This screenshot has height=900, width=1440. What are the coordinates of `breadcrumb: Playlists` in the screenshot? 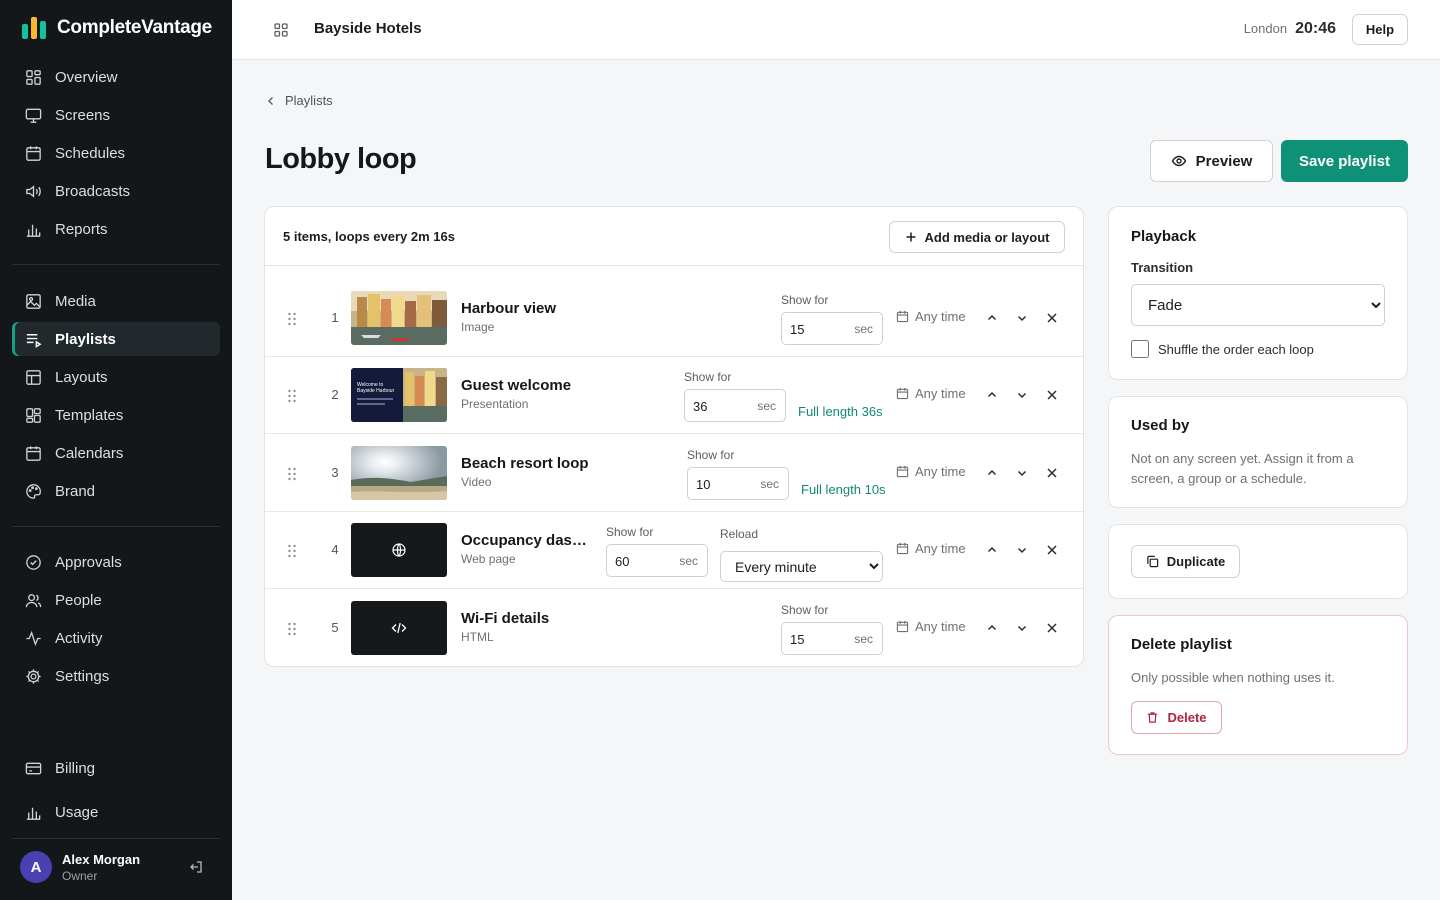 It's located at (299, 100).